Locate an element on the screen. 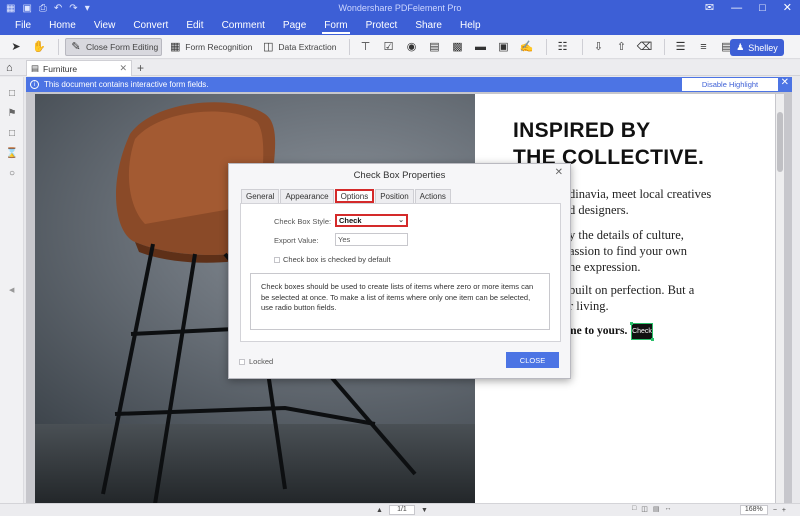 The width and height of the screenshot is (800, 516). check-box-field: Check is located at coordinates (642, 331).